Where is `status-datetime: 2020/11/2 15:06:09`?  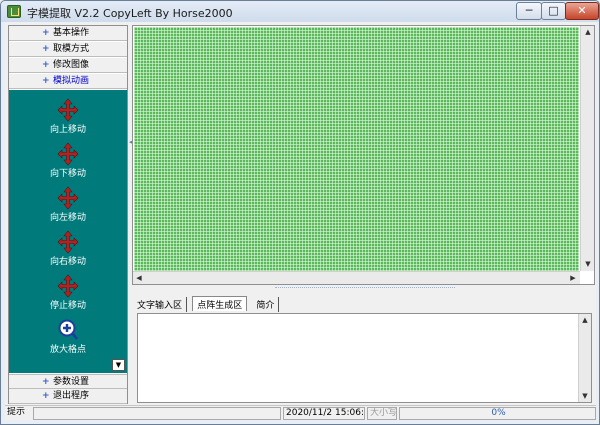 status-datetime: 2020/11/2 15:06:09 is located at coordinates (324, 413).